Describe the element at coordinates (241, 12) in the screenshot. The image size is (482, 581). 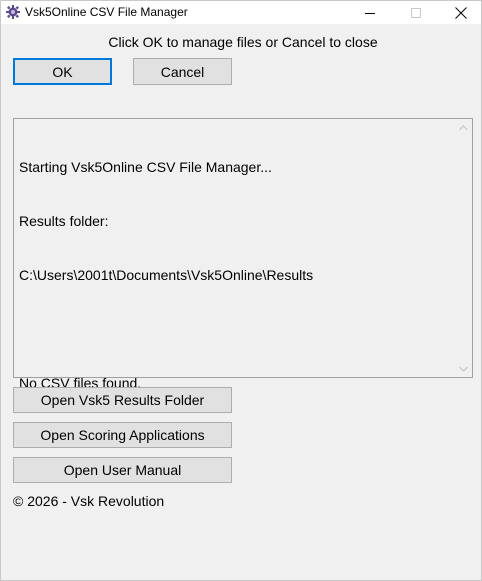
I see `title-bar: Vsk5Online CSV File Manager` at that location.